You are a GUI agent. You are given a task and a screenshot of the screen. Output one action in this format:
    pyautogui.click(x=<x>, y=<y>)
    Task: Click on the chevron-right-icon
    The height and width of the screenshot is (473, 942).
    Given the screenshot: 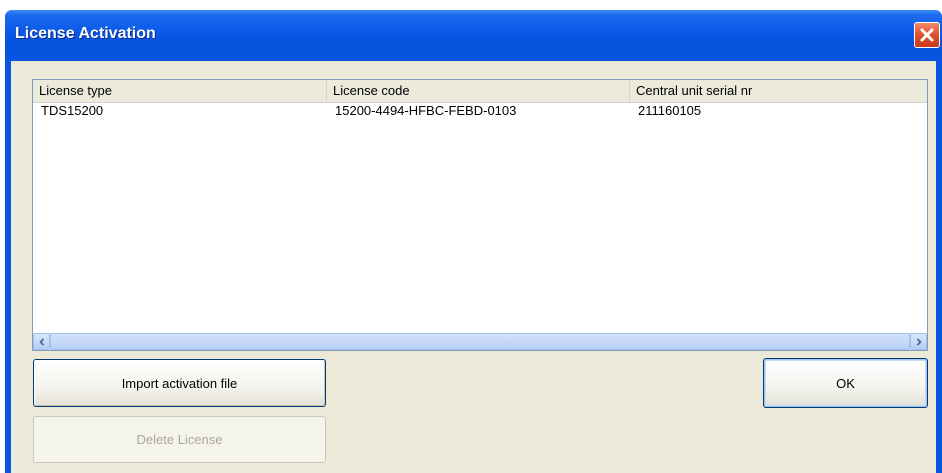 What is the action you would take?
    pyautogui.click(x=919, y=341)
    